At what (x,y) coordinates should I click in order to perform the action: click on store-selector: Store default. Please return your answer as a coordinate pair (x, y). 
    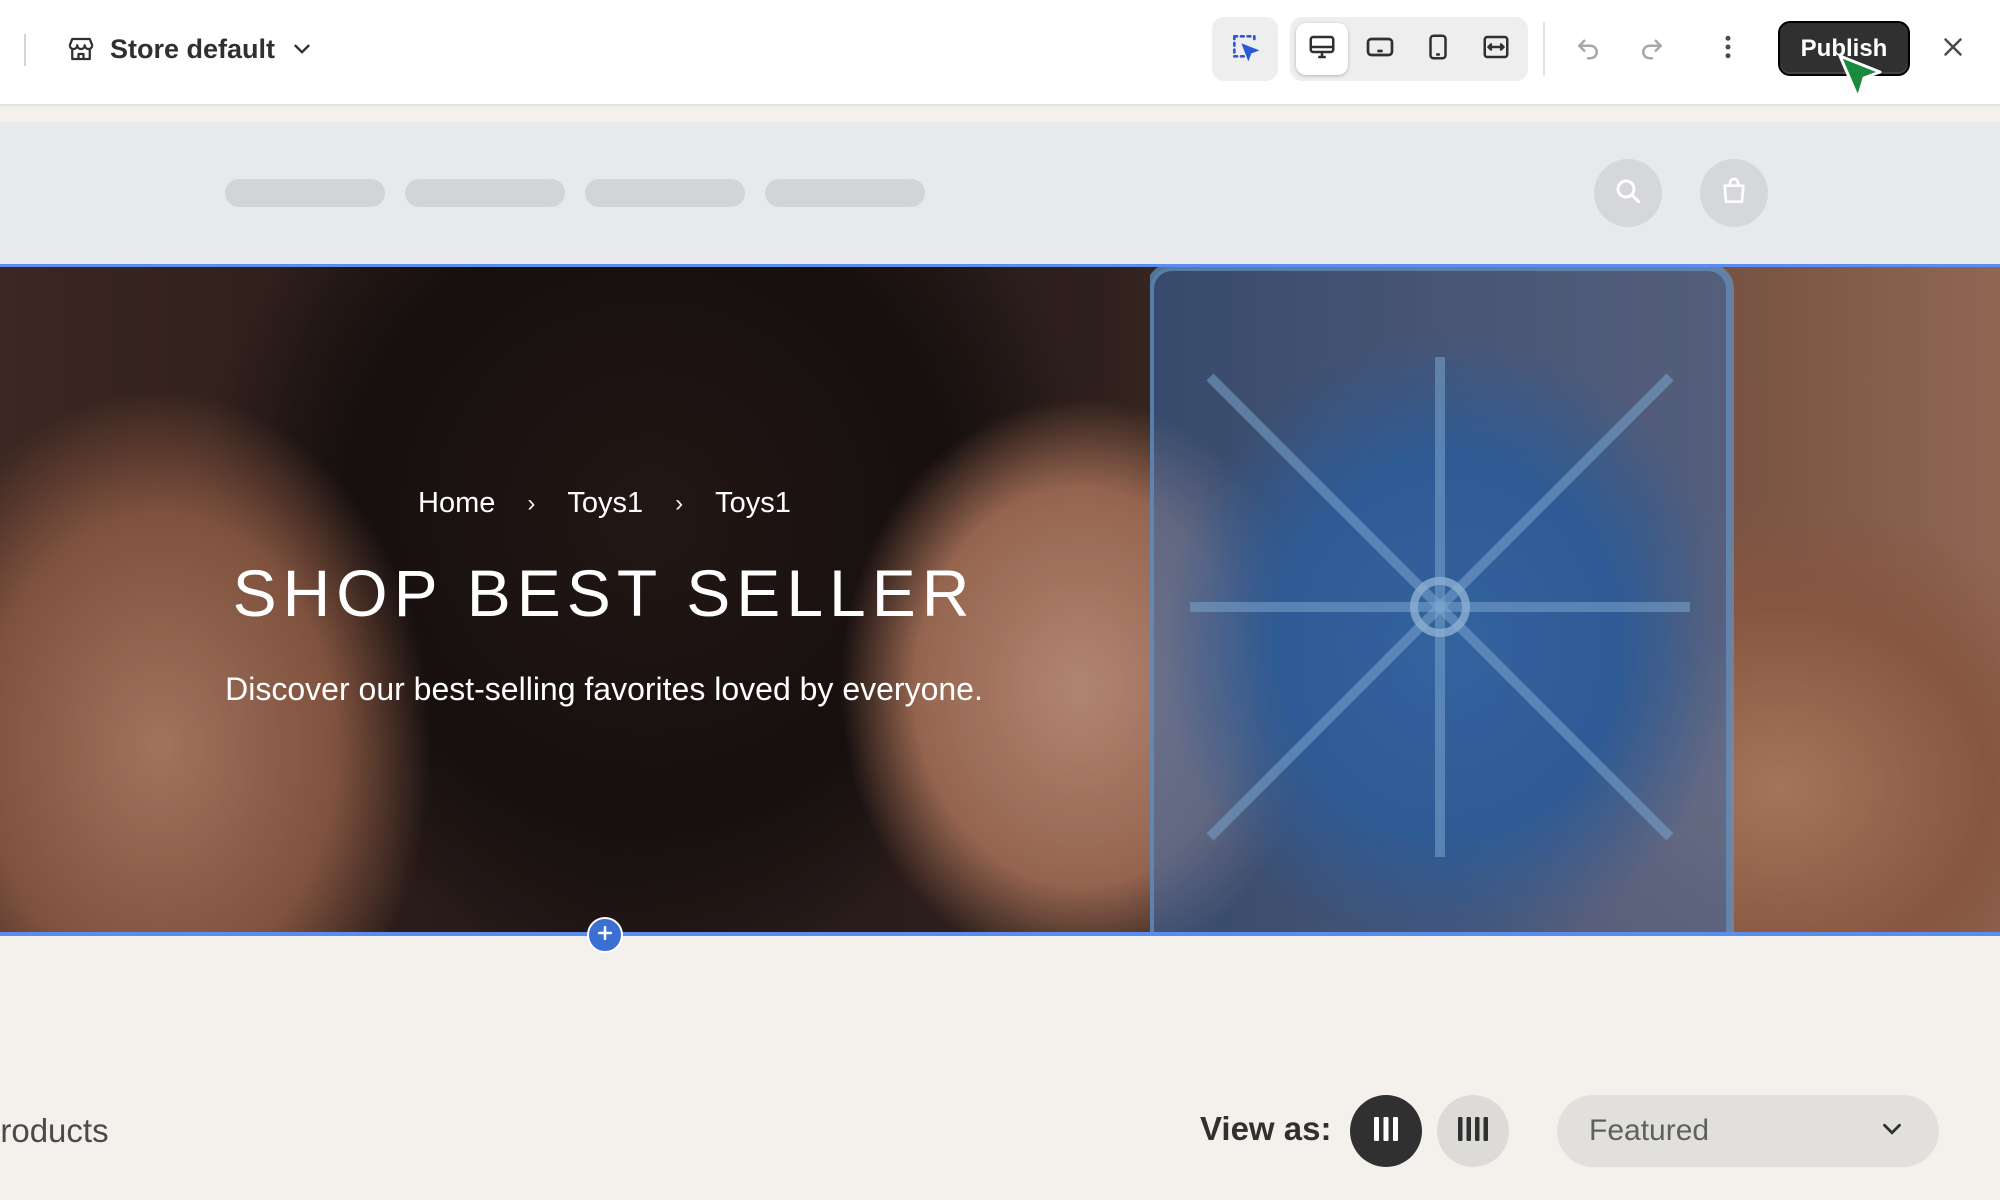
    Looking at the image, I should click on (190, 49).